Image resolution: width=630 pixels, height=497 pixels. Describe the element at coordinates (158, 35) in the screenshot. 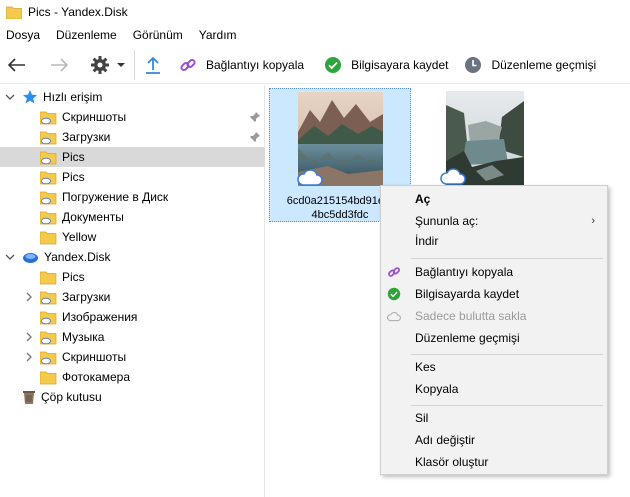

I see `menu-view: Görünüm` at that location.